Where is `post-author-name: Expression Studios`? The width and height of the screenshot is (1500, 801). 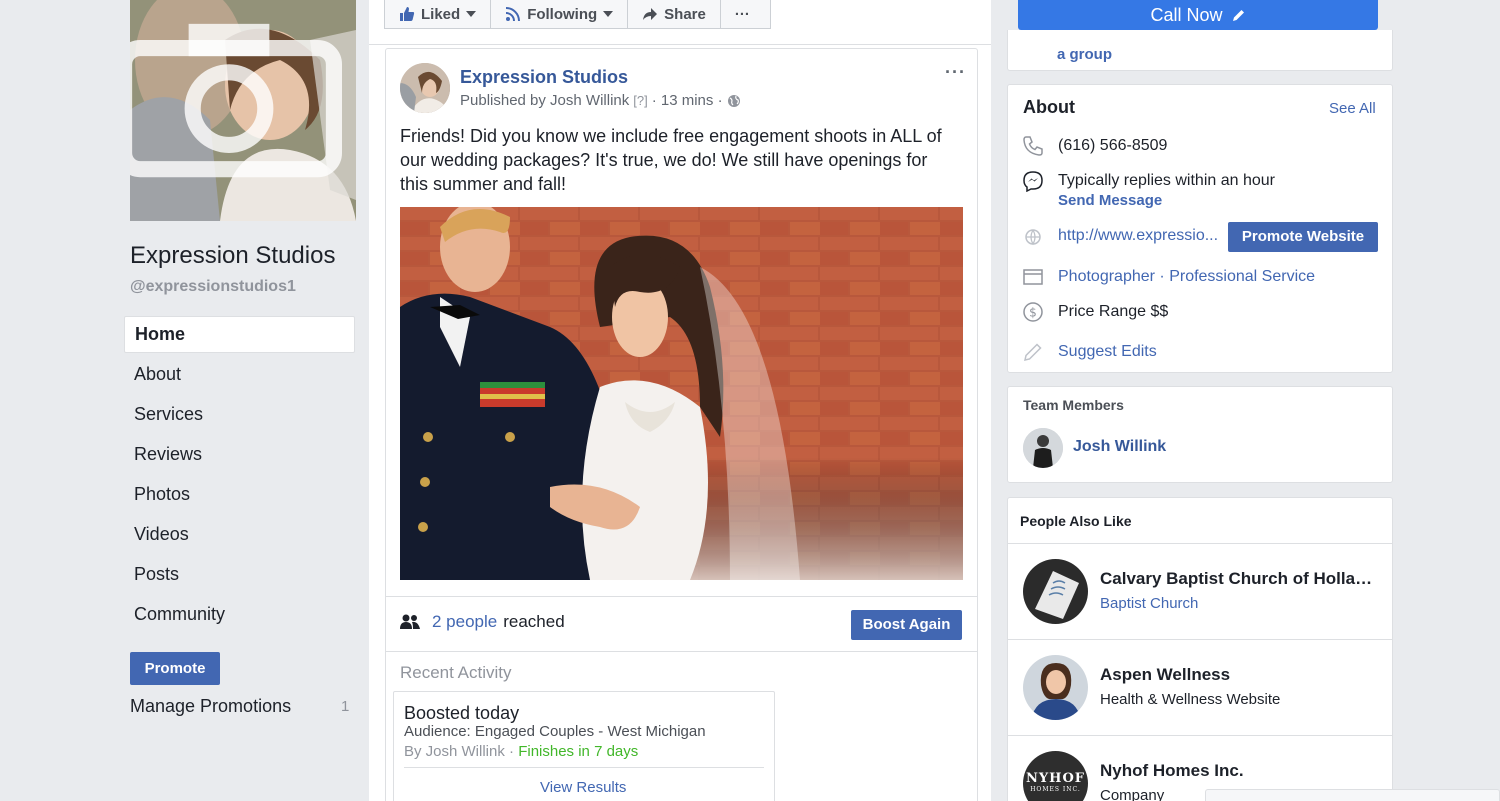
post-author-name: Expression Studios is located at coordinates (544, 77).